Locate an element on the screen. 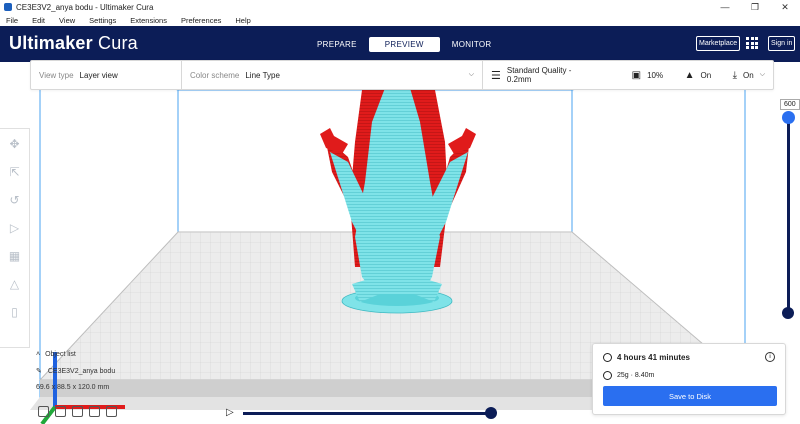 The image size is (800, 424). save-to-disk-button: Save to Disk is located at coordinates (690, 396).